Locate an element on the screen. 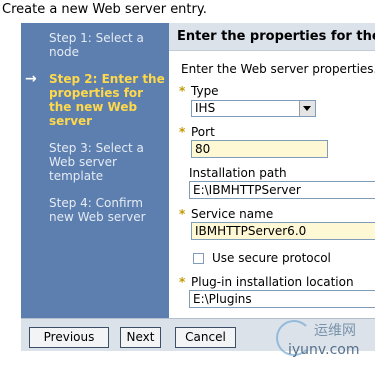 This screenshot has height=366, width=375. watermark-text: 运维网 is located at coordinates (335, 331).